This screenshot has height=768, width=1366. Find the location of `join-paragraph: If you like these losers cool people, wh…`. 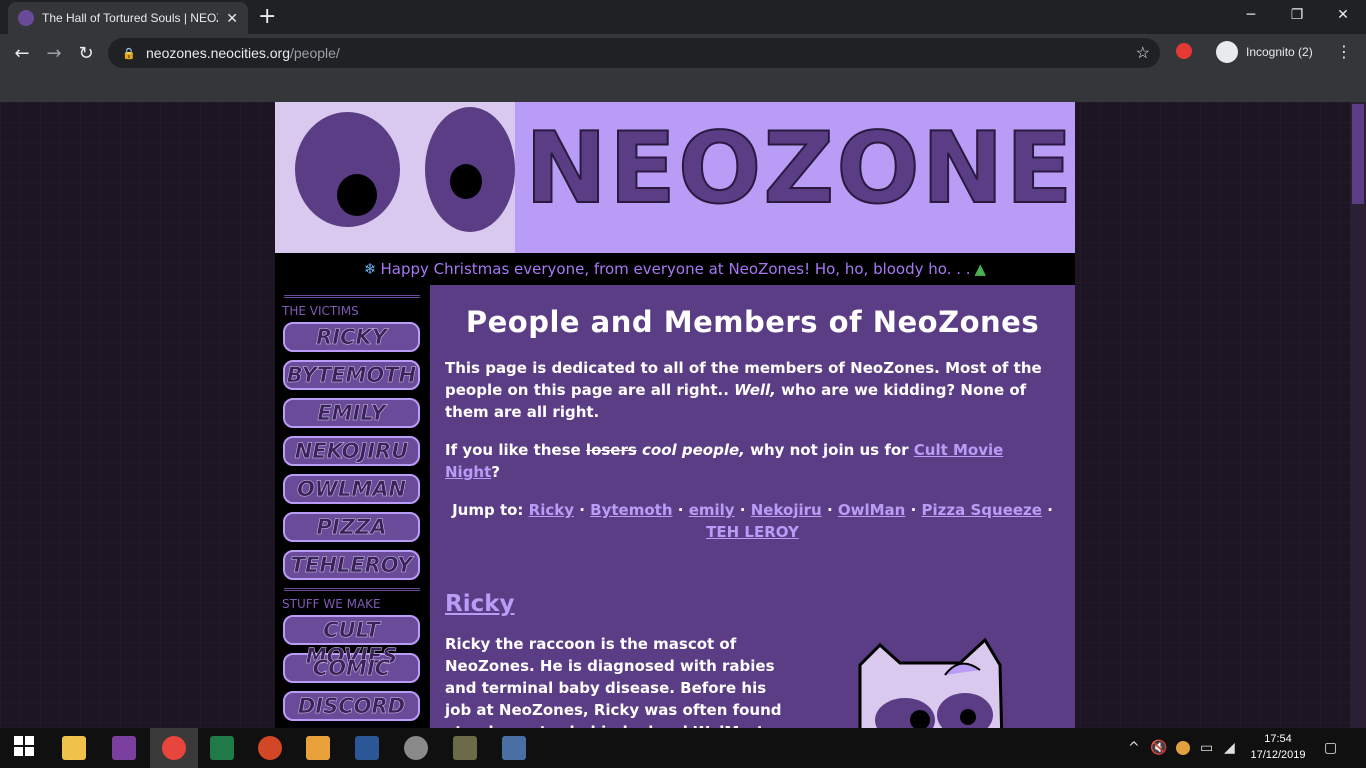

join-paragraph: If you like these losers cool people, wh… is located at coordinates (752, 461).